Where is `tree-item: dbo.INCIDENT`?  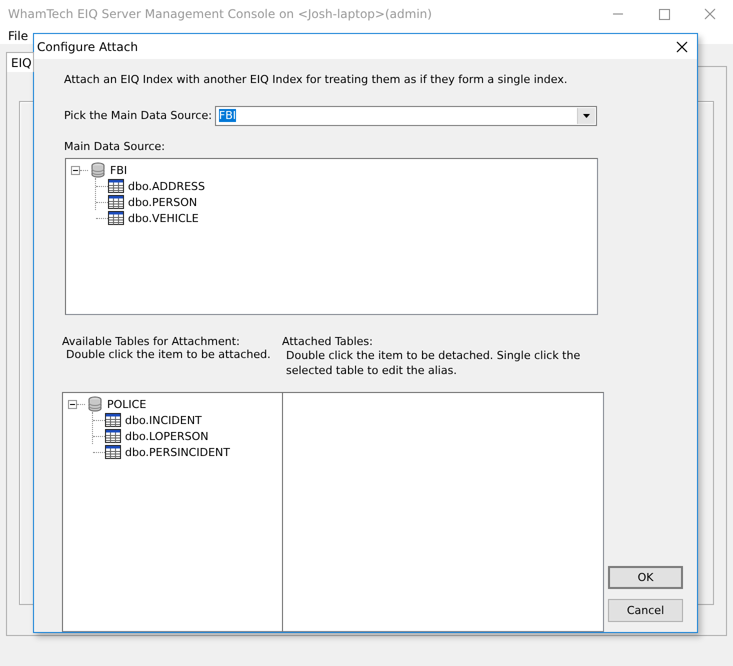 tree-item: dbo.INCIDENT is located at coordinates (161, 420).